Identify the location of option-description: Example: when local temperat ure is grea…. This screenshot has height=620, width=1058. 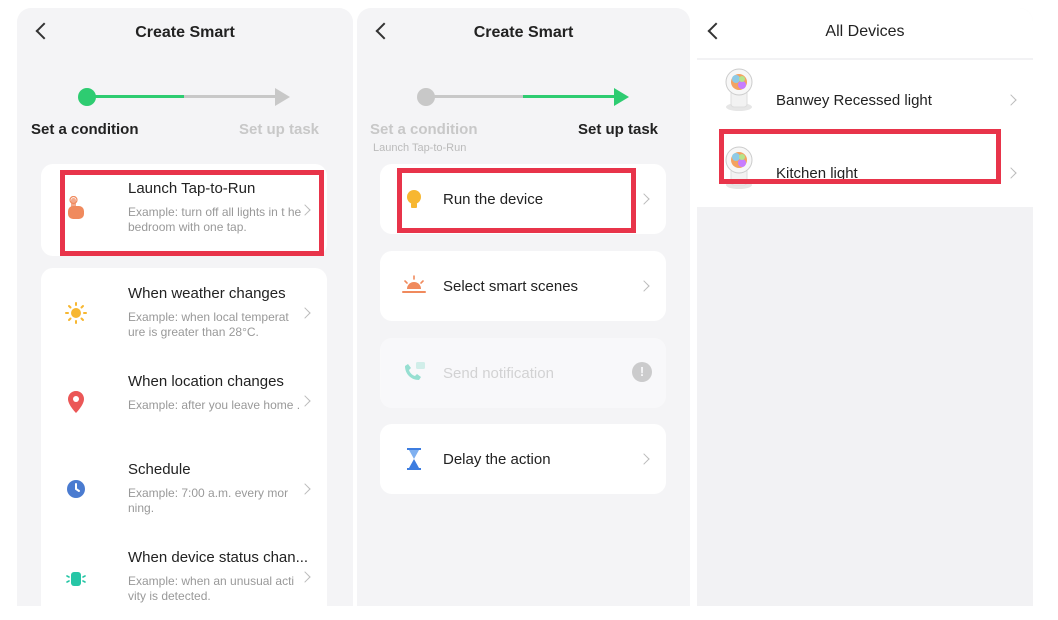
(208, 324).